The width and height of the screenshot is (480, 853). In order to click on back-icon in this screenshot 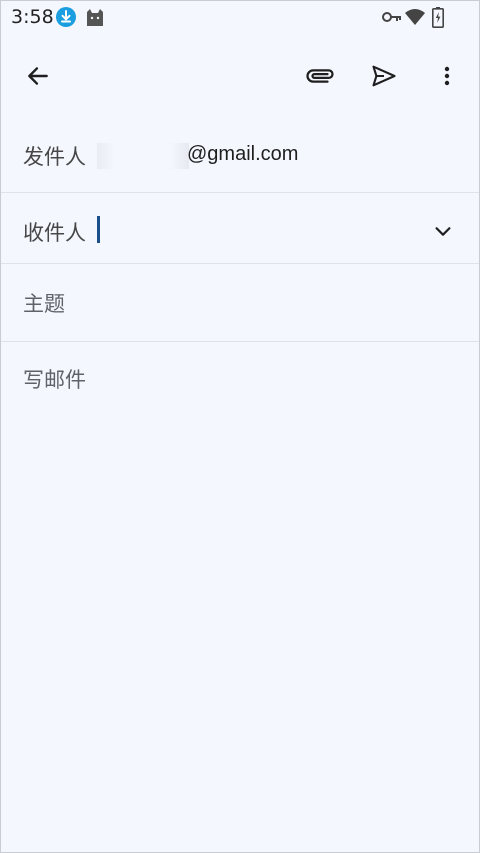, I will do `click(38, 76)`.